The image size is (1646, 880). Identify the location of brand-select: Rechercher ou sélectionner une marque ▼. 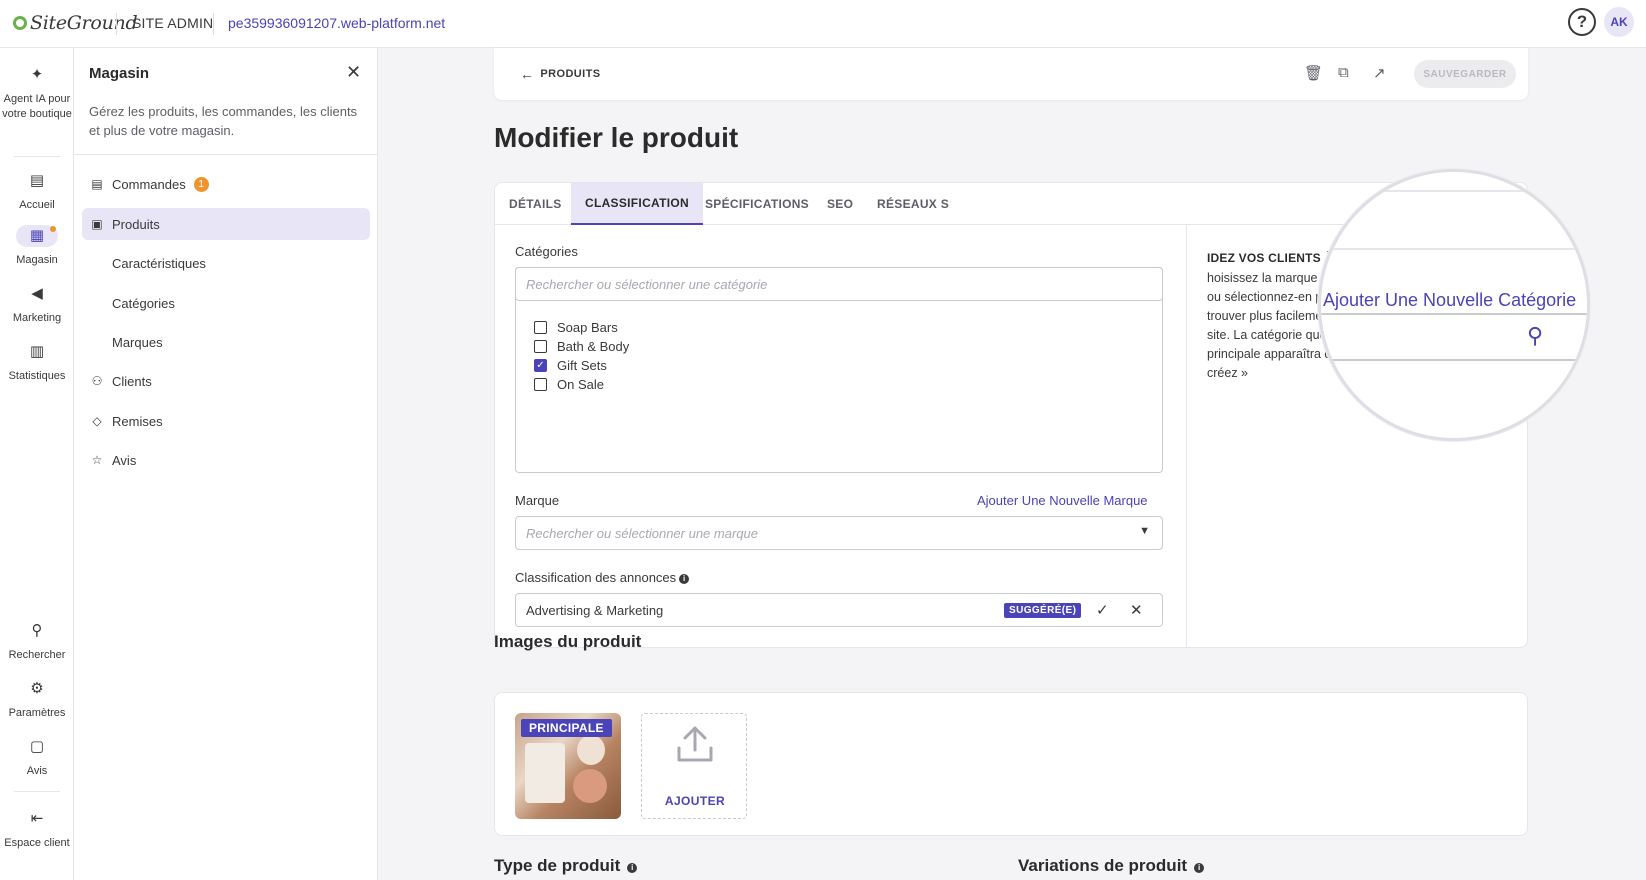
(839, 533).